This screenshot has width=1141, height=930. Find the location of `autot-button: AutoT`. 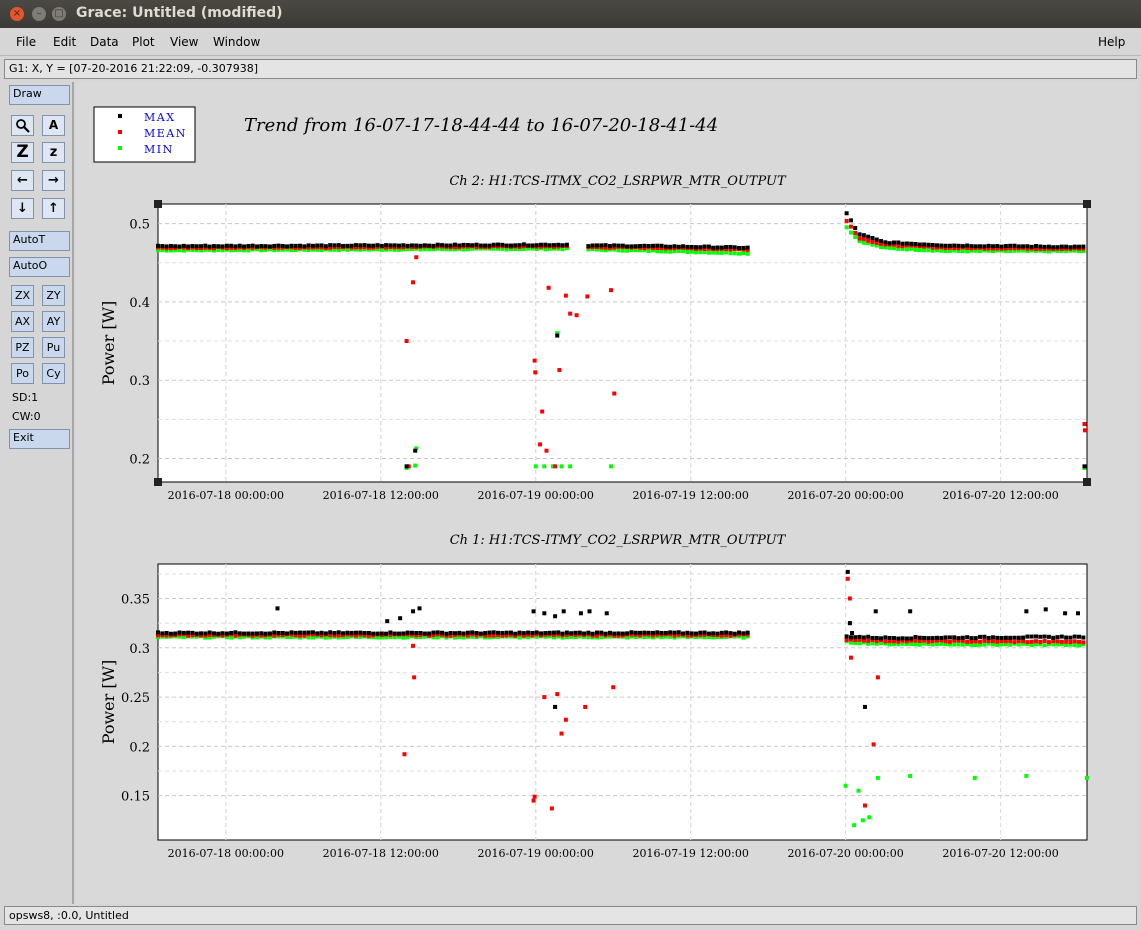

autot-button: AutoT is located at coordinates (39, 241).